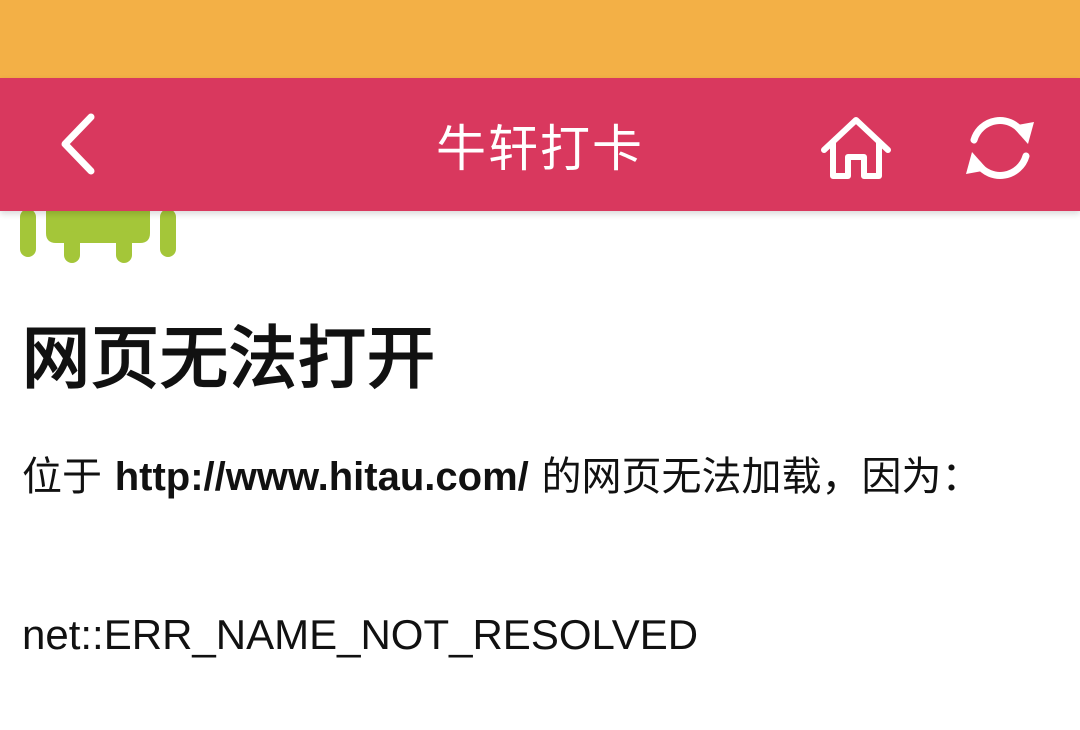 The image size is (1080, 730). I want to click on refresh-icon, so click(1000, 148).